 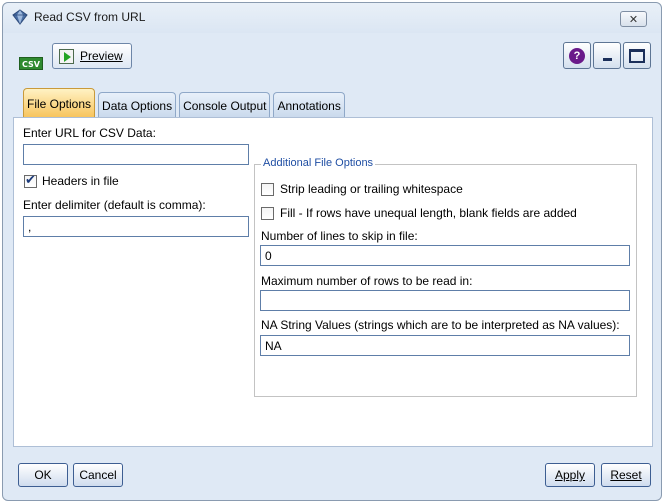 What do you see at coordinates (101, 56) in the screenshot?
I see `preview-label: Preview` at bounding box center [101, 56].